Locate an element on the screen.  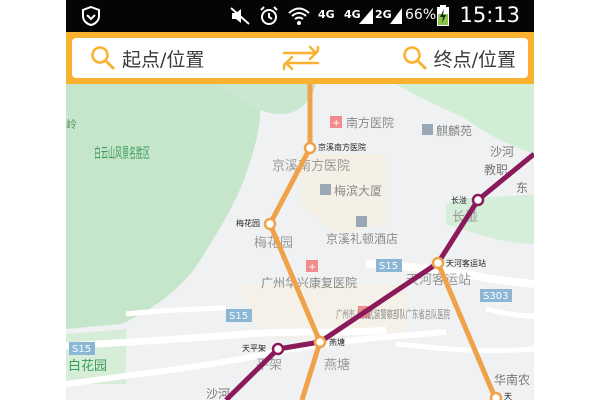
poi-nanfang-hospital: + 南方医院 is located at coordinates (362, 122).